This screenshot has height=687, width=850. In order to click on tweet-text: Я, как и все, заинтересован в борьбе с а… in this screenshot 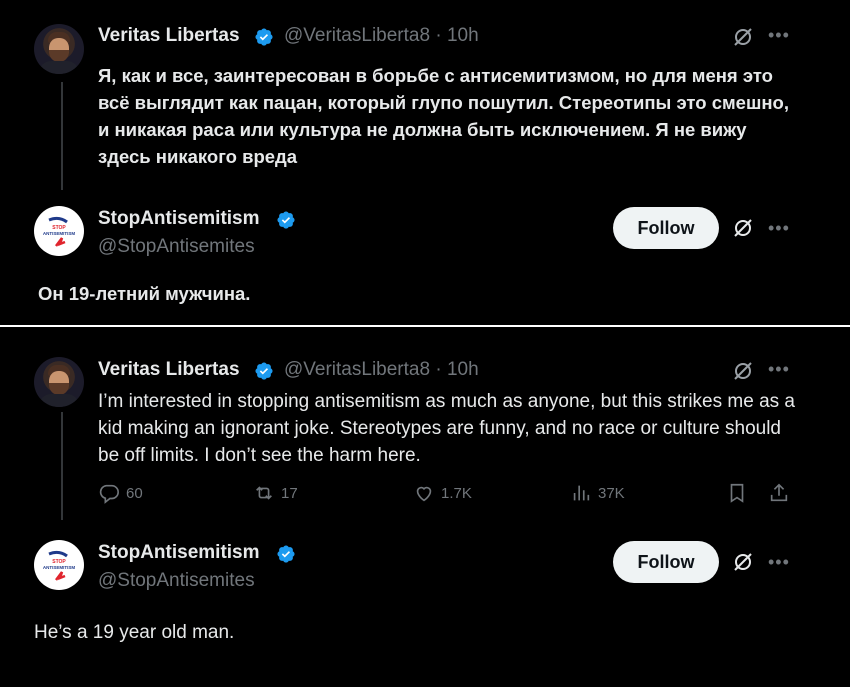, I will do `click(443, 116)`.